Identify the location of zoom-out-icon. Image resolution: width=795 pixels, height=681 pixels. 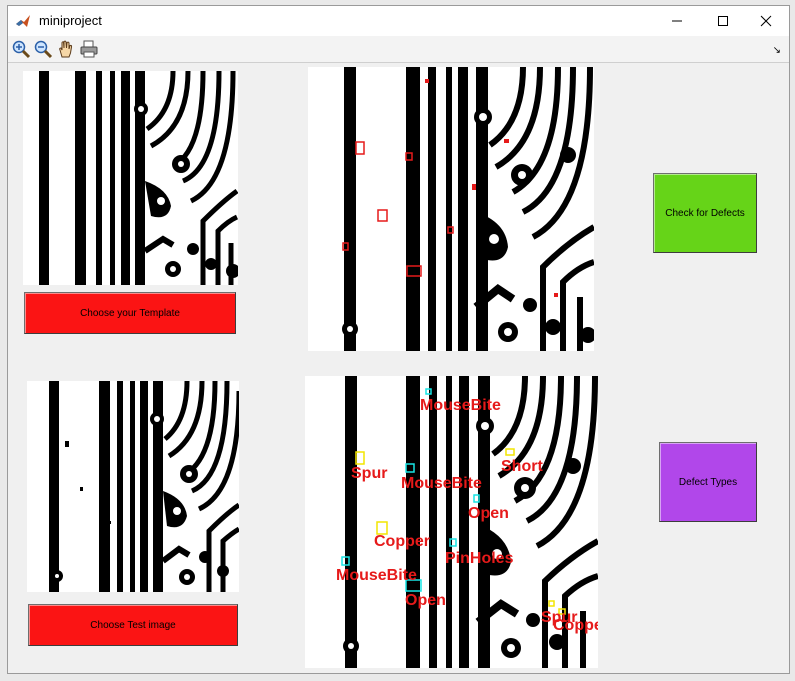
(43, 49).